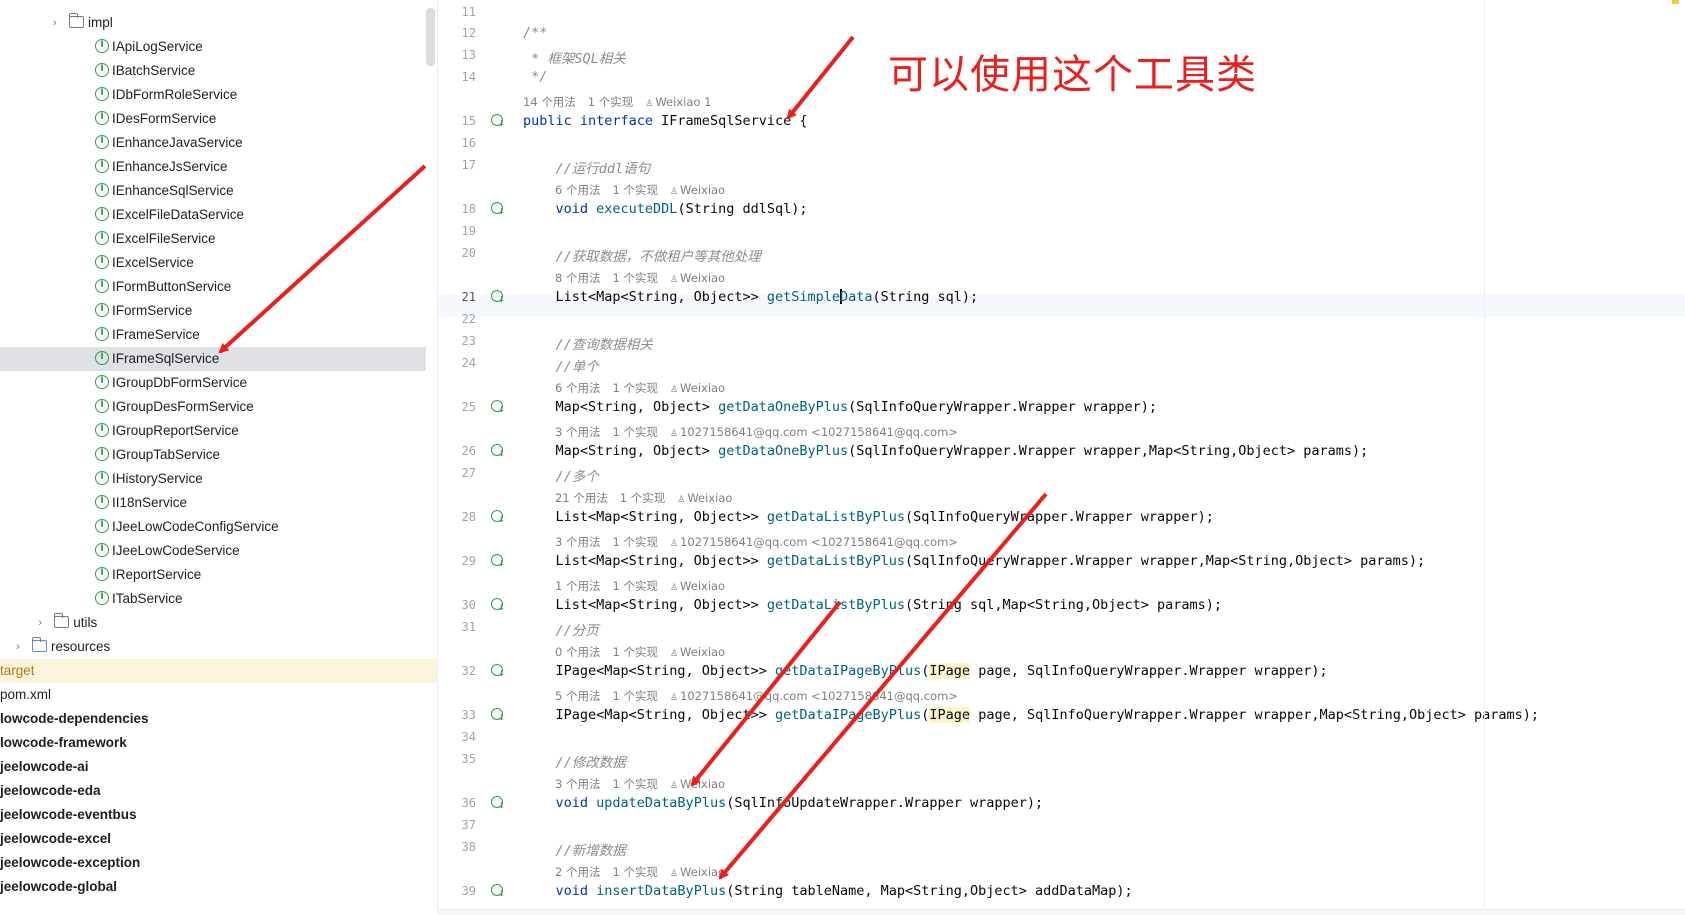 The width and height of the screenshot is (1685, 915). What do you see at coordinates (574, 761) in the screenshot?
I see `code-line: //修改数据` at bounding box center [574, 761].